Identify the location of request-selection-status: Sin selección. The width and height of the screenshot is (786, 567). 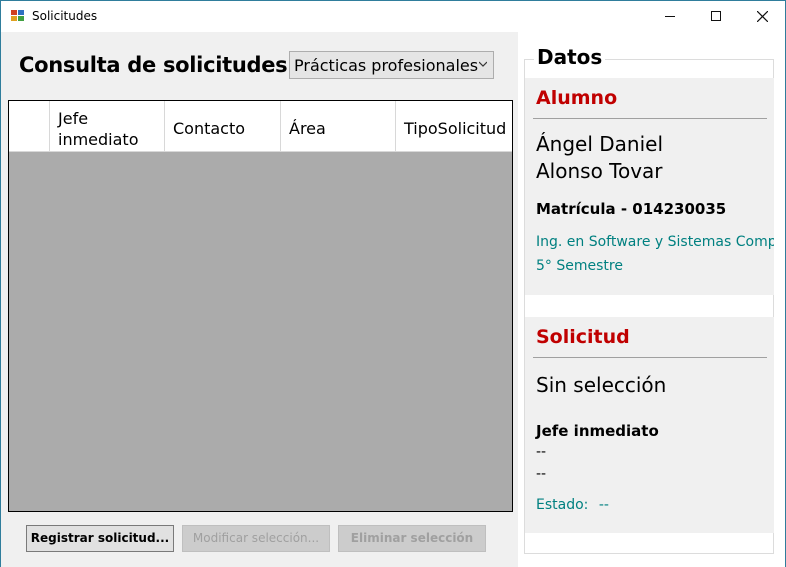
(601, 385).